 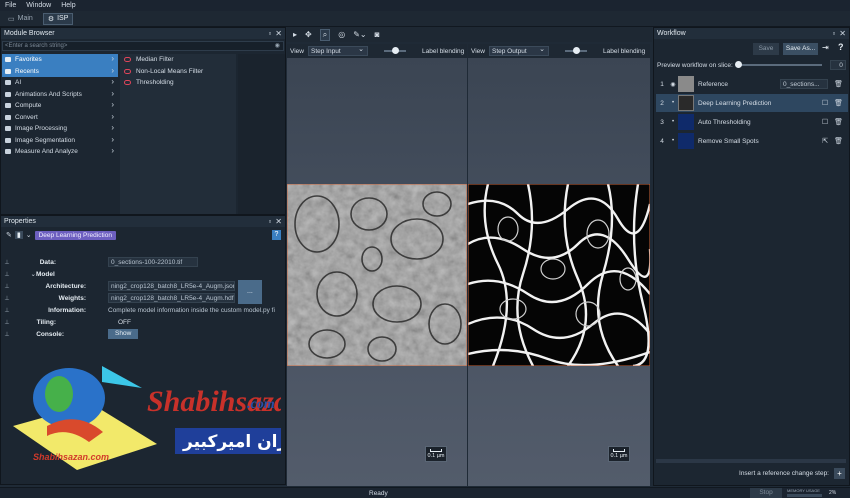 I want to click on lock-icon: ▮, so click(x=18, y=235).